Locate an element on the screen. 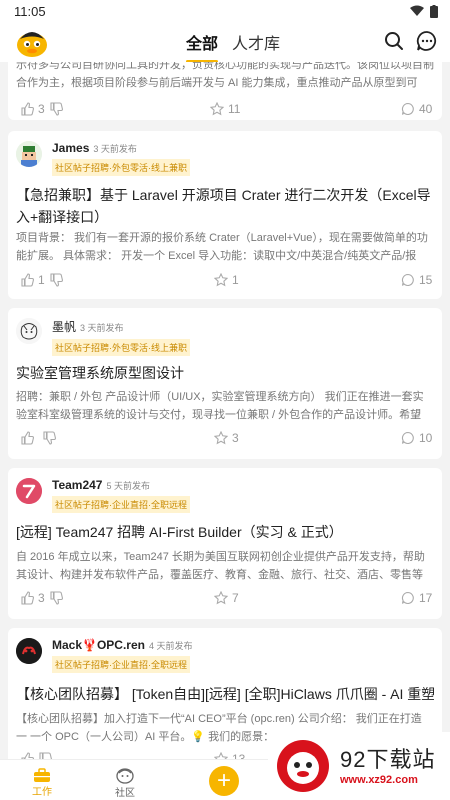 This screenshot has height=800, width=450. watermark-logo-icon is located at coordinates (303, 766).